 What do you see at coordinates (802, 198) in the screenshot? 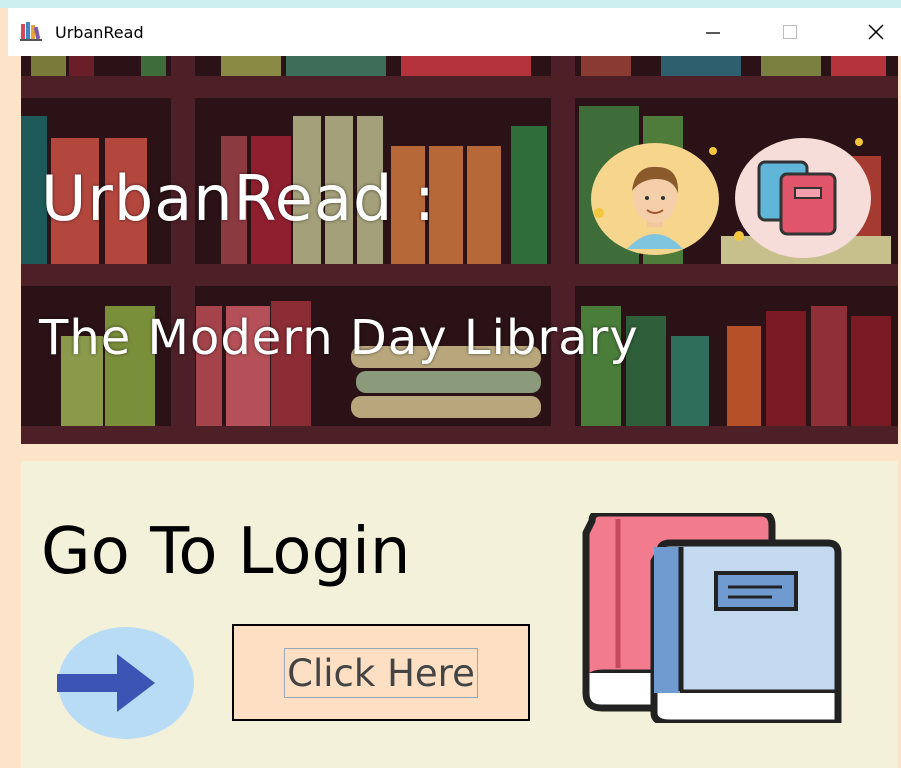
I see `books-icon` at bounding box center [802, 198].